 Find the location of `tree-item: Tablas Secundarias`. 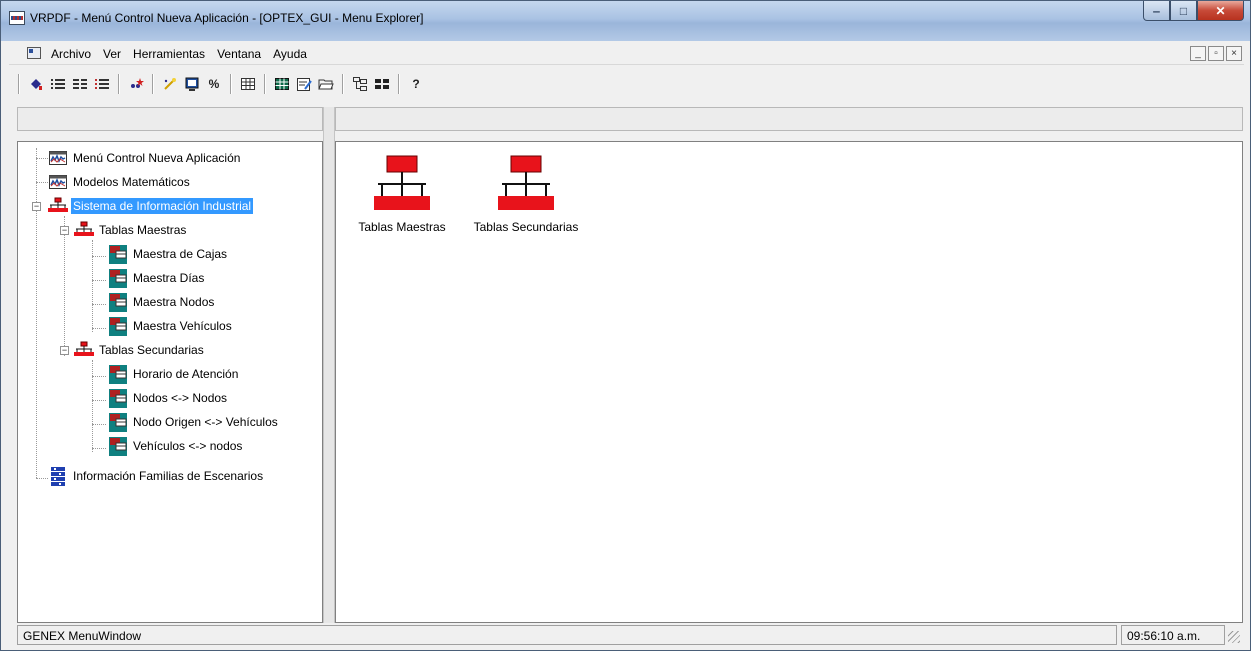

tree-item: Tablas Secundarias is located at coordinates (140, 350).